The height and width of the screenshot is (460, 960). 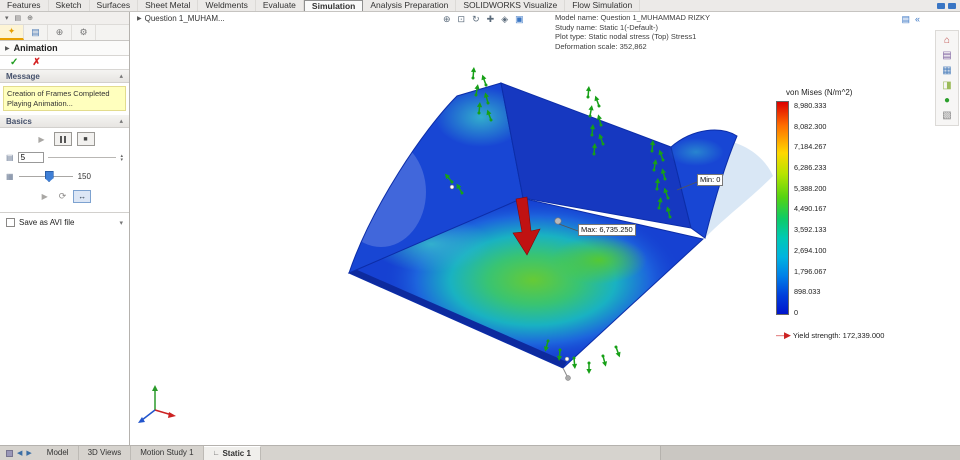 What do you see at coordinates (64, 18) in the screenshot?
I see `featuremanager-toolbar: ▾ ▤ ⊕` at bounding box center [64, 18].